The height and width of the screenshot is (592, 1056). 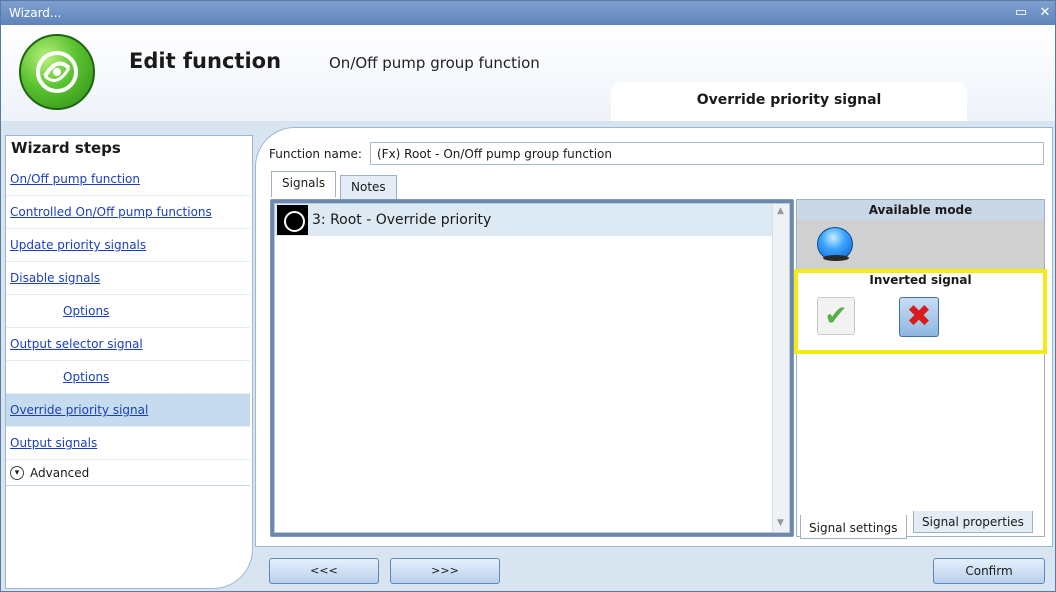 I want to click on pushbutton-mode-icon, so click(x=835, y=244).